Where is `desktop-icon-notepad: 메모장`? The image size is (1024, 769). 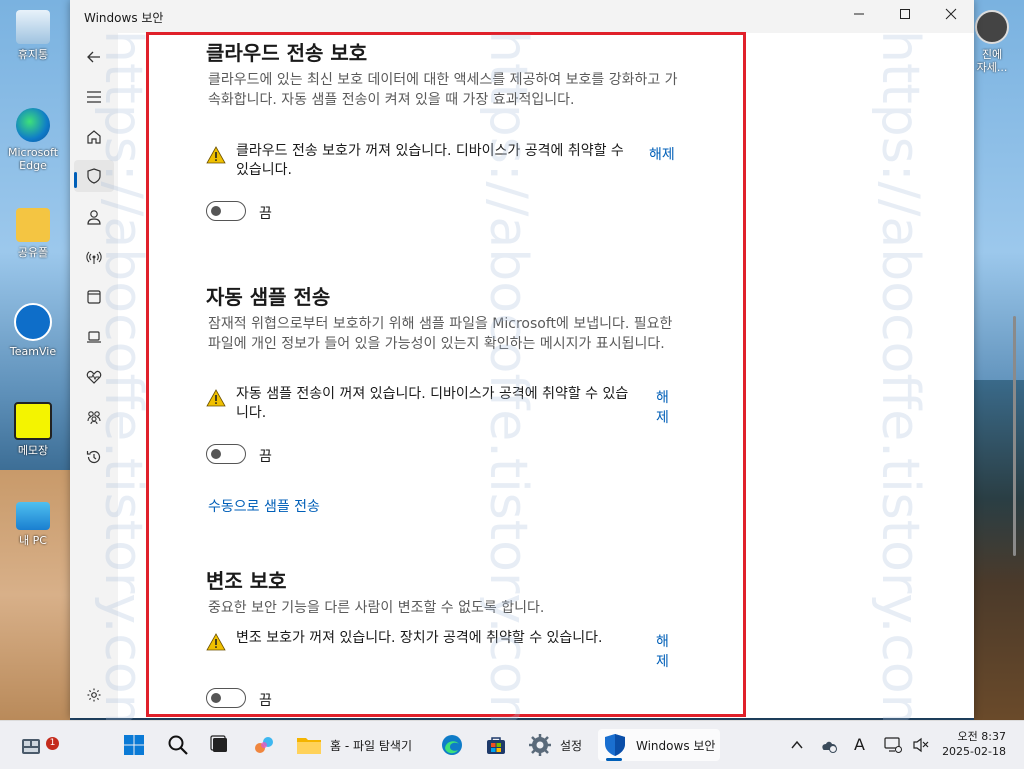
desktop-icon-notepad: 메모장 is located at coordinates (33, 429).